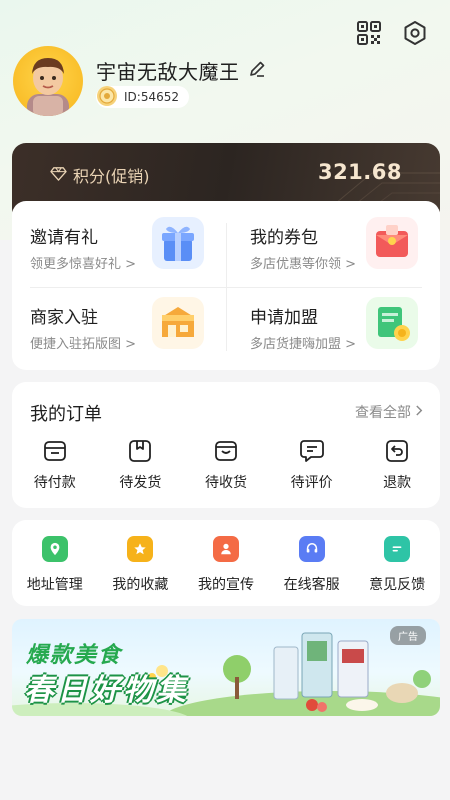 The height and width of the screenshot is (800, 450). I want to click on promo-subtitle: 多店货捷嗨加盟 >, so click(303, 344).